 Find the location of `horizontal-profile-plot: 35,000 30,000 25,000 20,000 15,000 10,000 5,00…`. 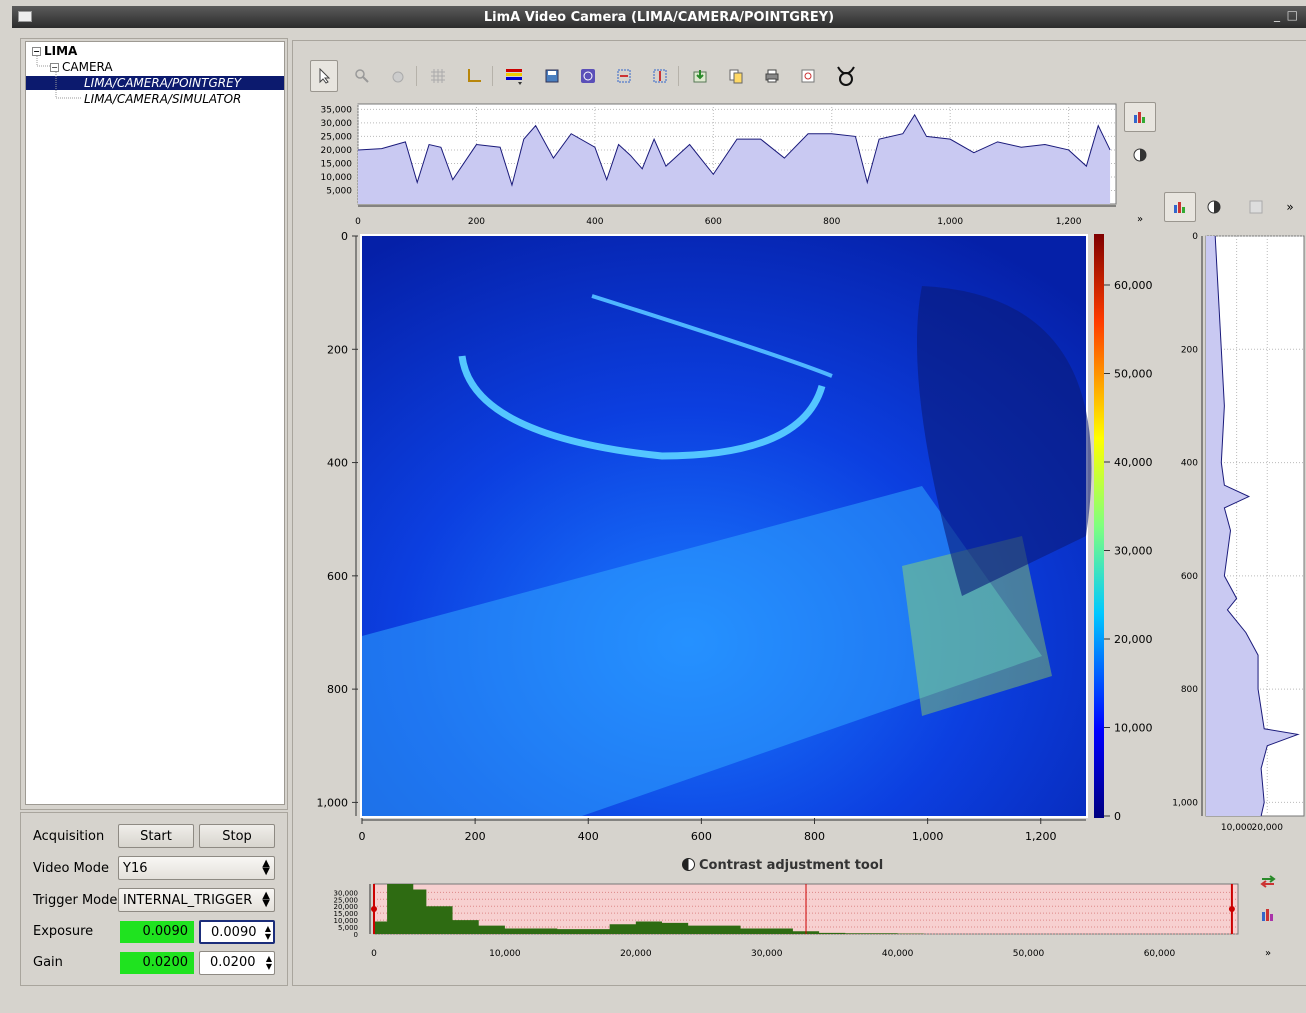

horizontal-profile-plot: 35,000 30,000 25,000 20,000 15,000 10,000 5,00… is located at coordinates (709, 164).